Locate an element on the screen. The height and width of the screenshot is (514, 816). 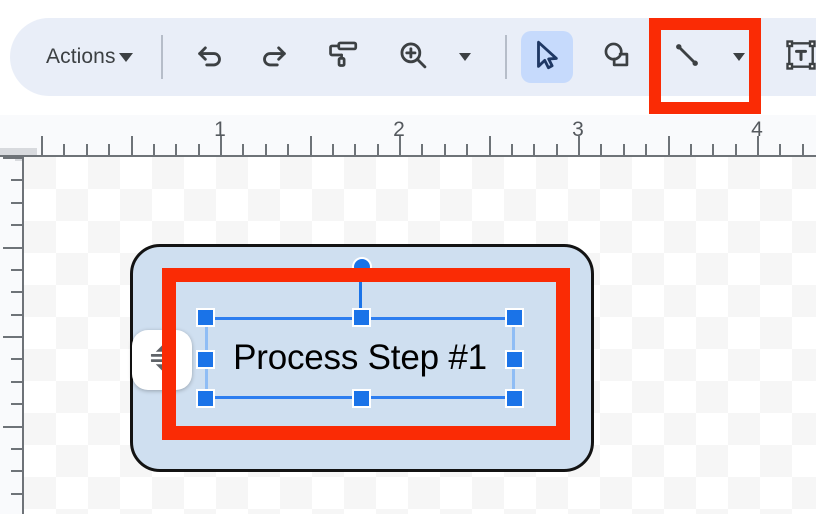
text-box-tool-button is located at coordinates (795, 57).